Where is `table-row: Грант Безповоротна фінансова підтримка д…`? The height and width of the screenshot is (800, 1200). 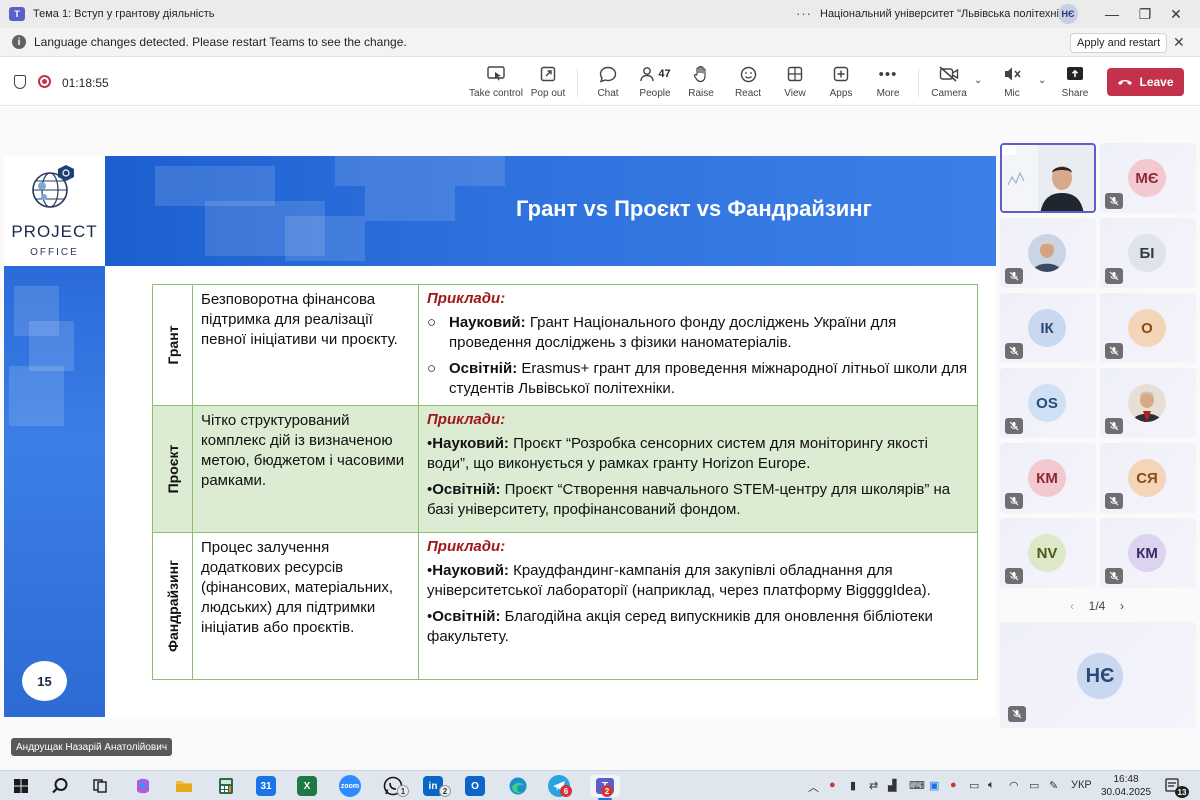 table-row: Грант Безповоротна фінансова підтримка д… is located at coordinates (565, 345).